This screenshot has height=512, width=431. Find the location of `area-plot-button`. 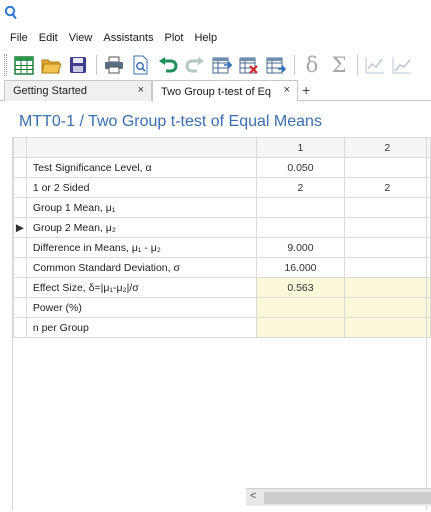

area-plot-button is located at coordinates (402, 65).